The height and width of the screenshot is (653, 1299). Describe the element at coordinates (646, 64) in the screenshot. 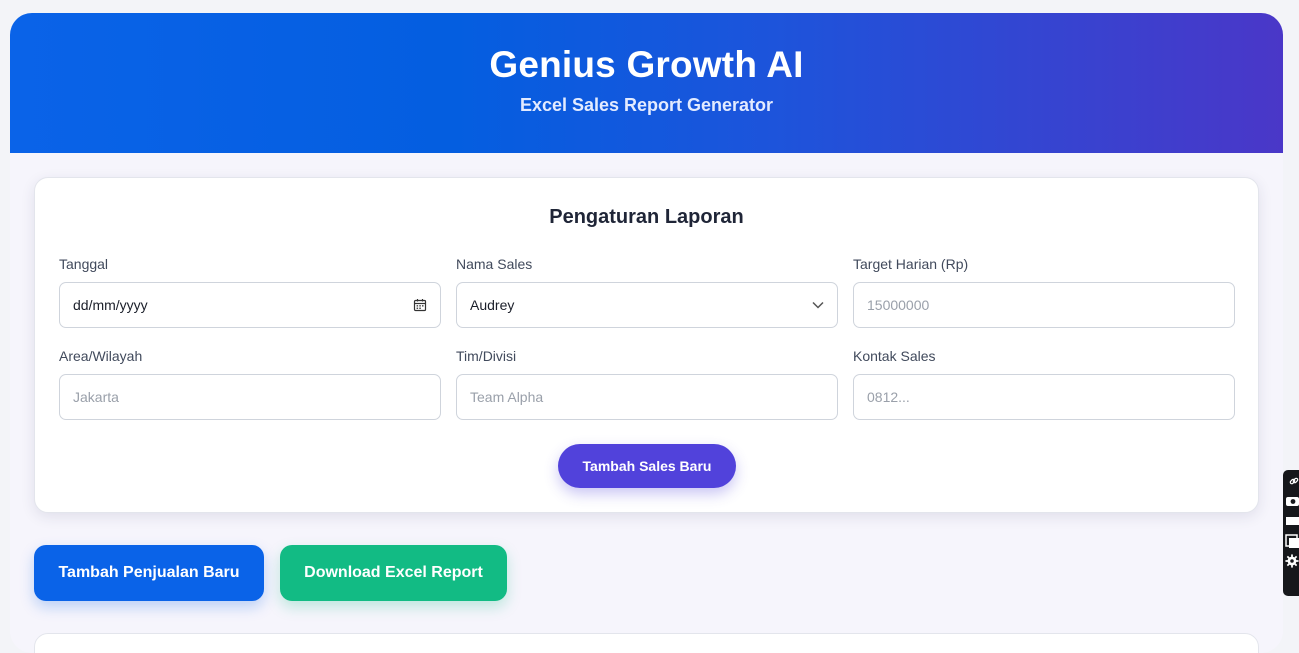

I see `app-title: Genius Growth AI` at that location.